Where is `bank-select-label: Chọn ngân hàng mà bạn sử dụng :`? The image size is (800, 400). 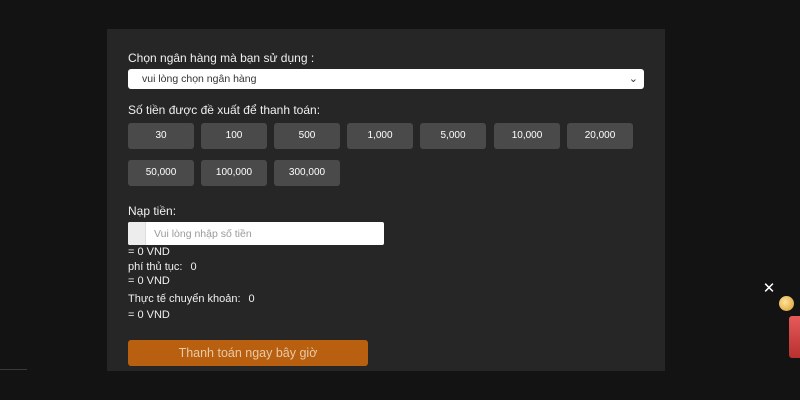
bank-select-label: Chọn ngân hàng mà bạn sử dụng : is located at coordinates (221, 58).